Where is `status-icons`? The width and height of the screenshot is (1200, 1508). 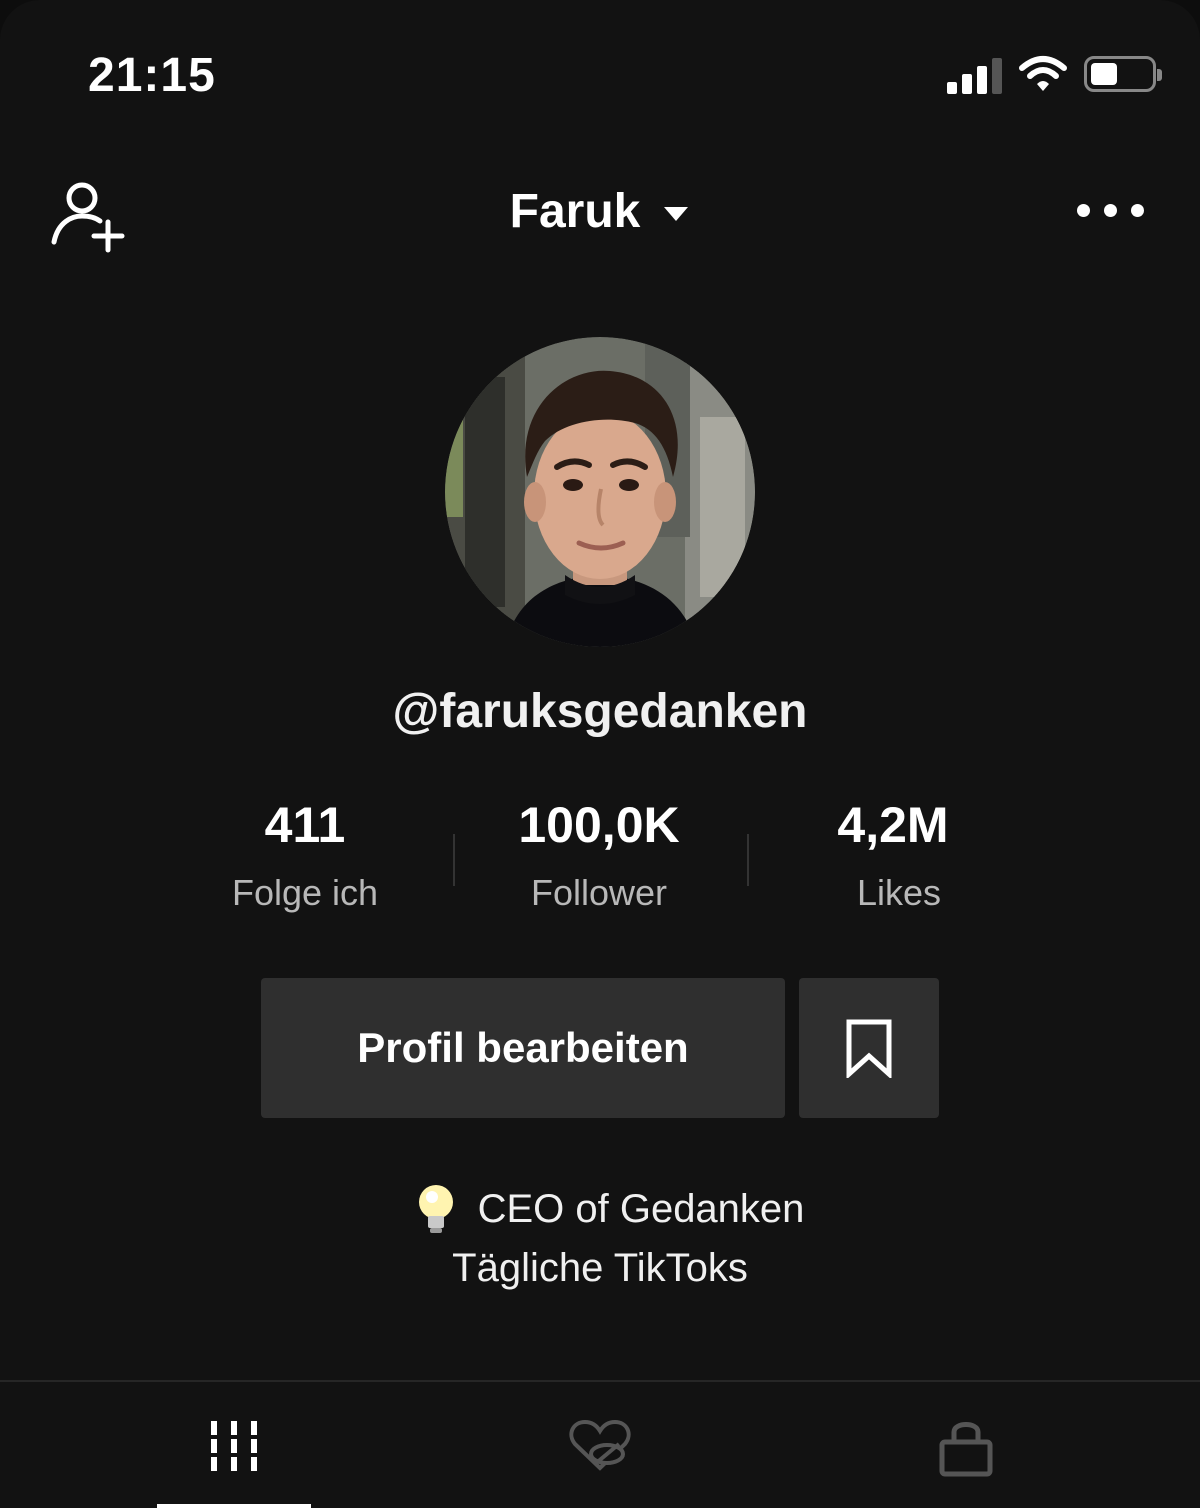
status-icons is located at coordinates (1054, 74).